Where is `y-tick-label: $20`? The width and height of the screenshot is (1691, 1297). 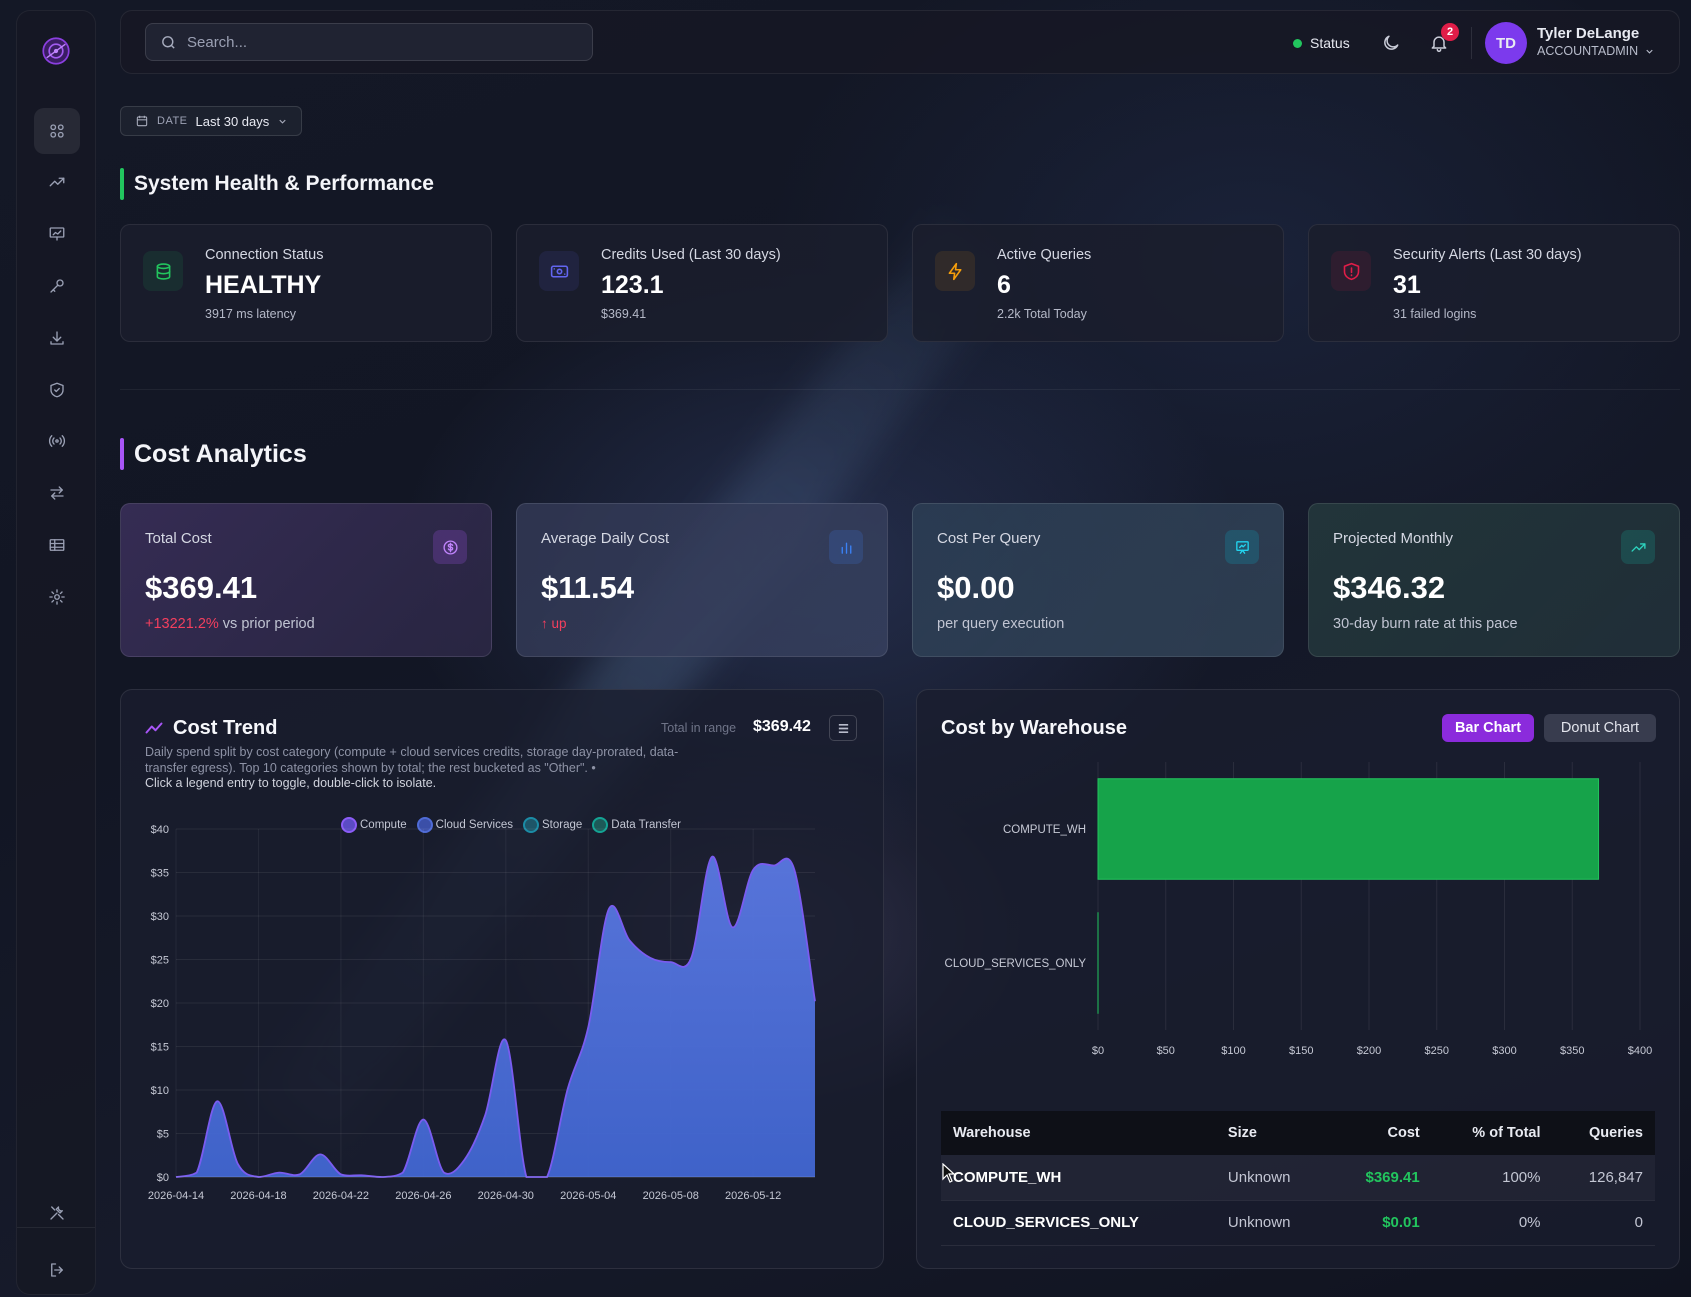 y-tick-label: $20 is located at coordinates (160, 1004).